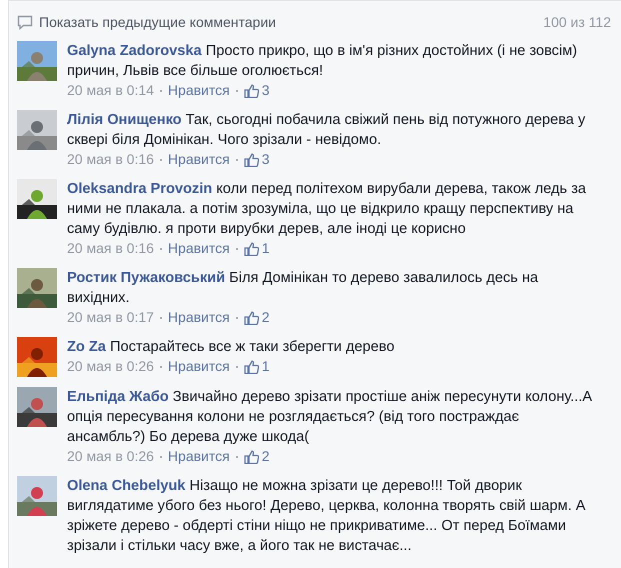 This screenshot has height=568, width=621. Describe the element at coordinates (110, 90) in the screenshot. I see `comment-time: 20 мая в 0:14` at that location.